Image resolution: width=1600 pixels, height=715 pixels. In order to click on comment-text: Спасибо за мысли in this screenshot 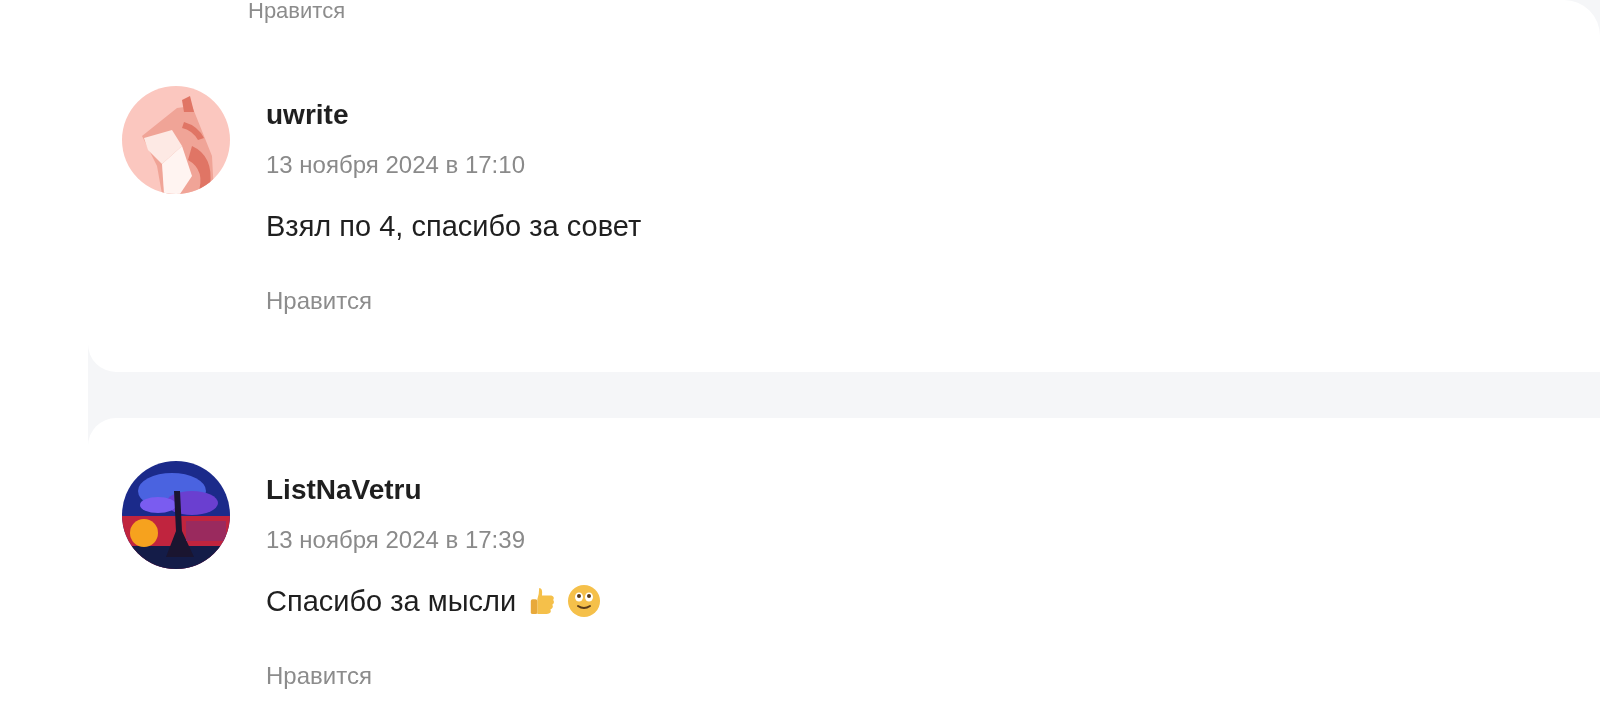, I will do `click(391, 601)`.